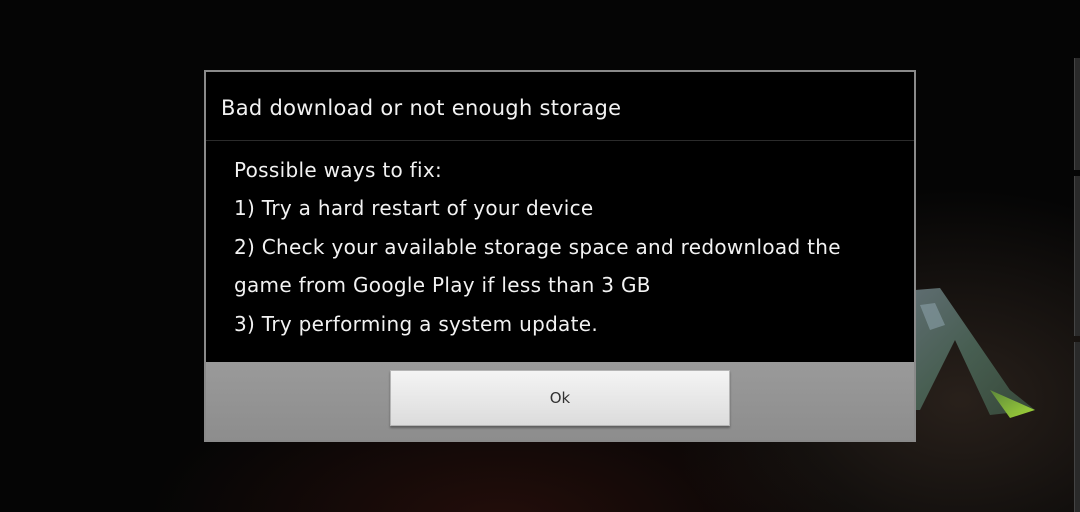 This screenshot has height=512, width=1080. I want to click on ok-button: Ok, so click(560, 398).